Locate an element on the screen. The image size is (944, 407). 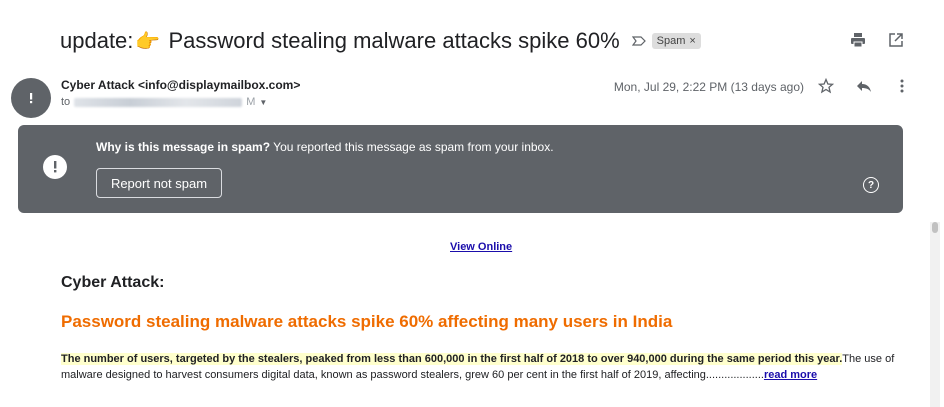
subject-actions is located at coordinates (877, 40).